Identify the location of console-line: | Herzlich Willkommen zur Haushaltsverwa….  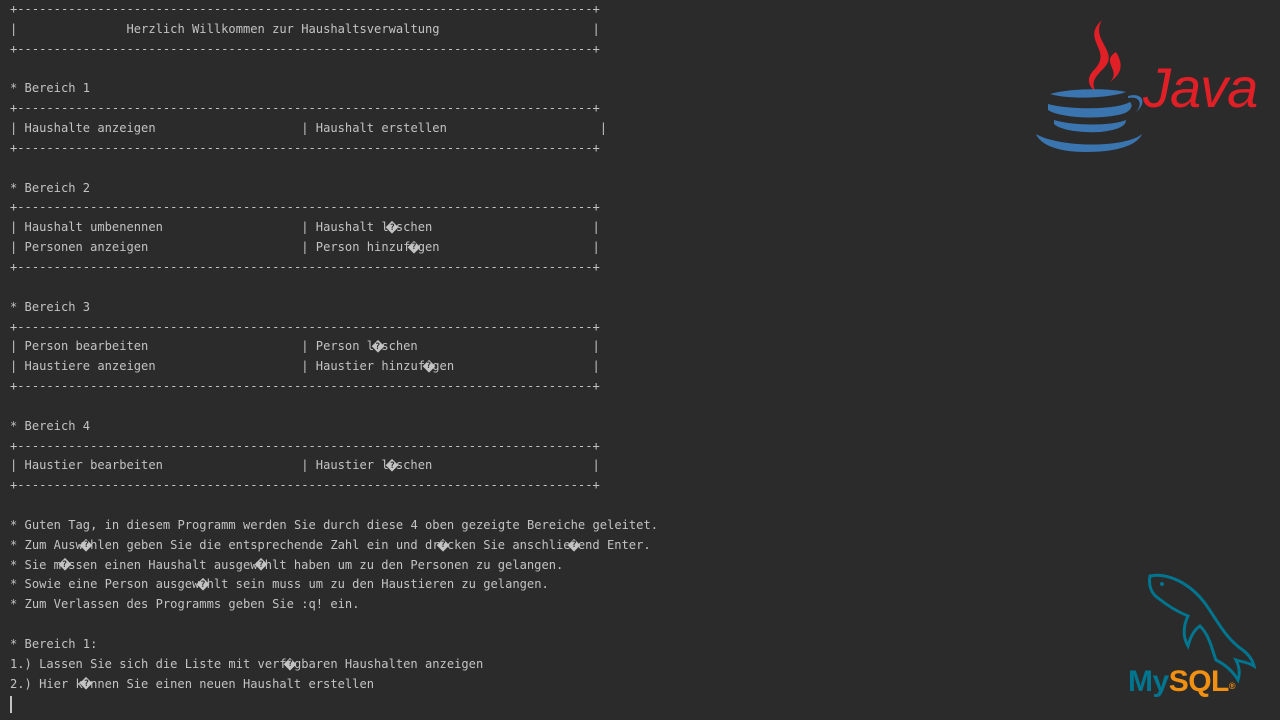
(305, 28).